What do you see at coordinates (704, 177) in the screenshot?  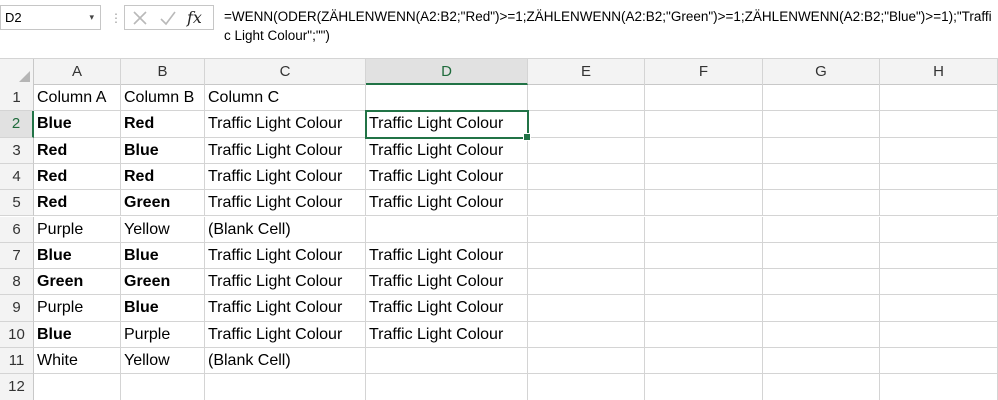 I see `cell-f4` at bounding box center [704, 177].